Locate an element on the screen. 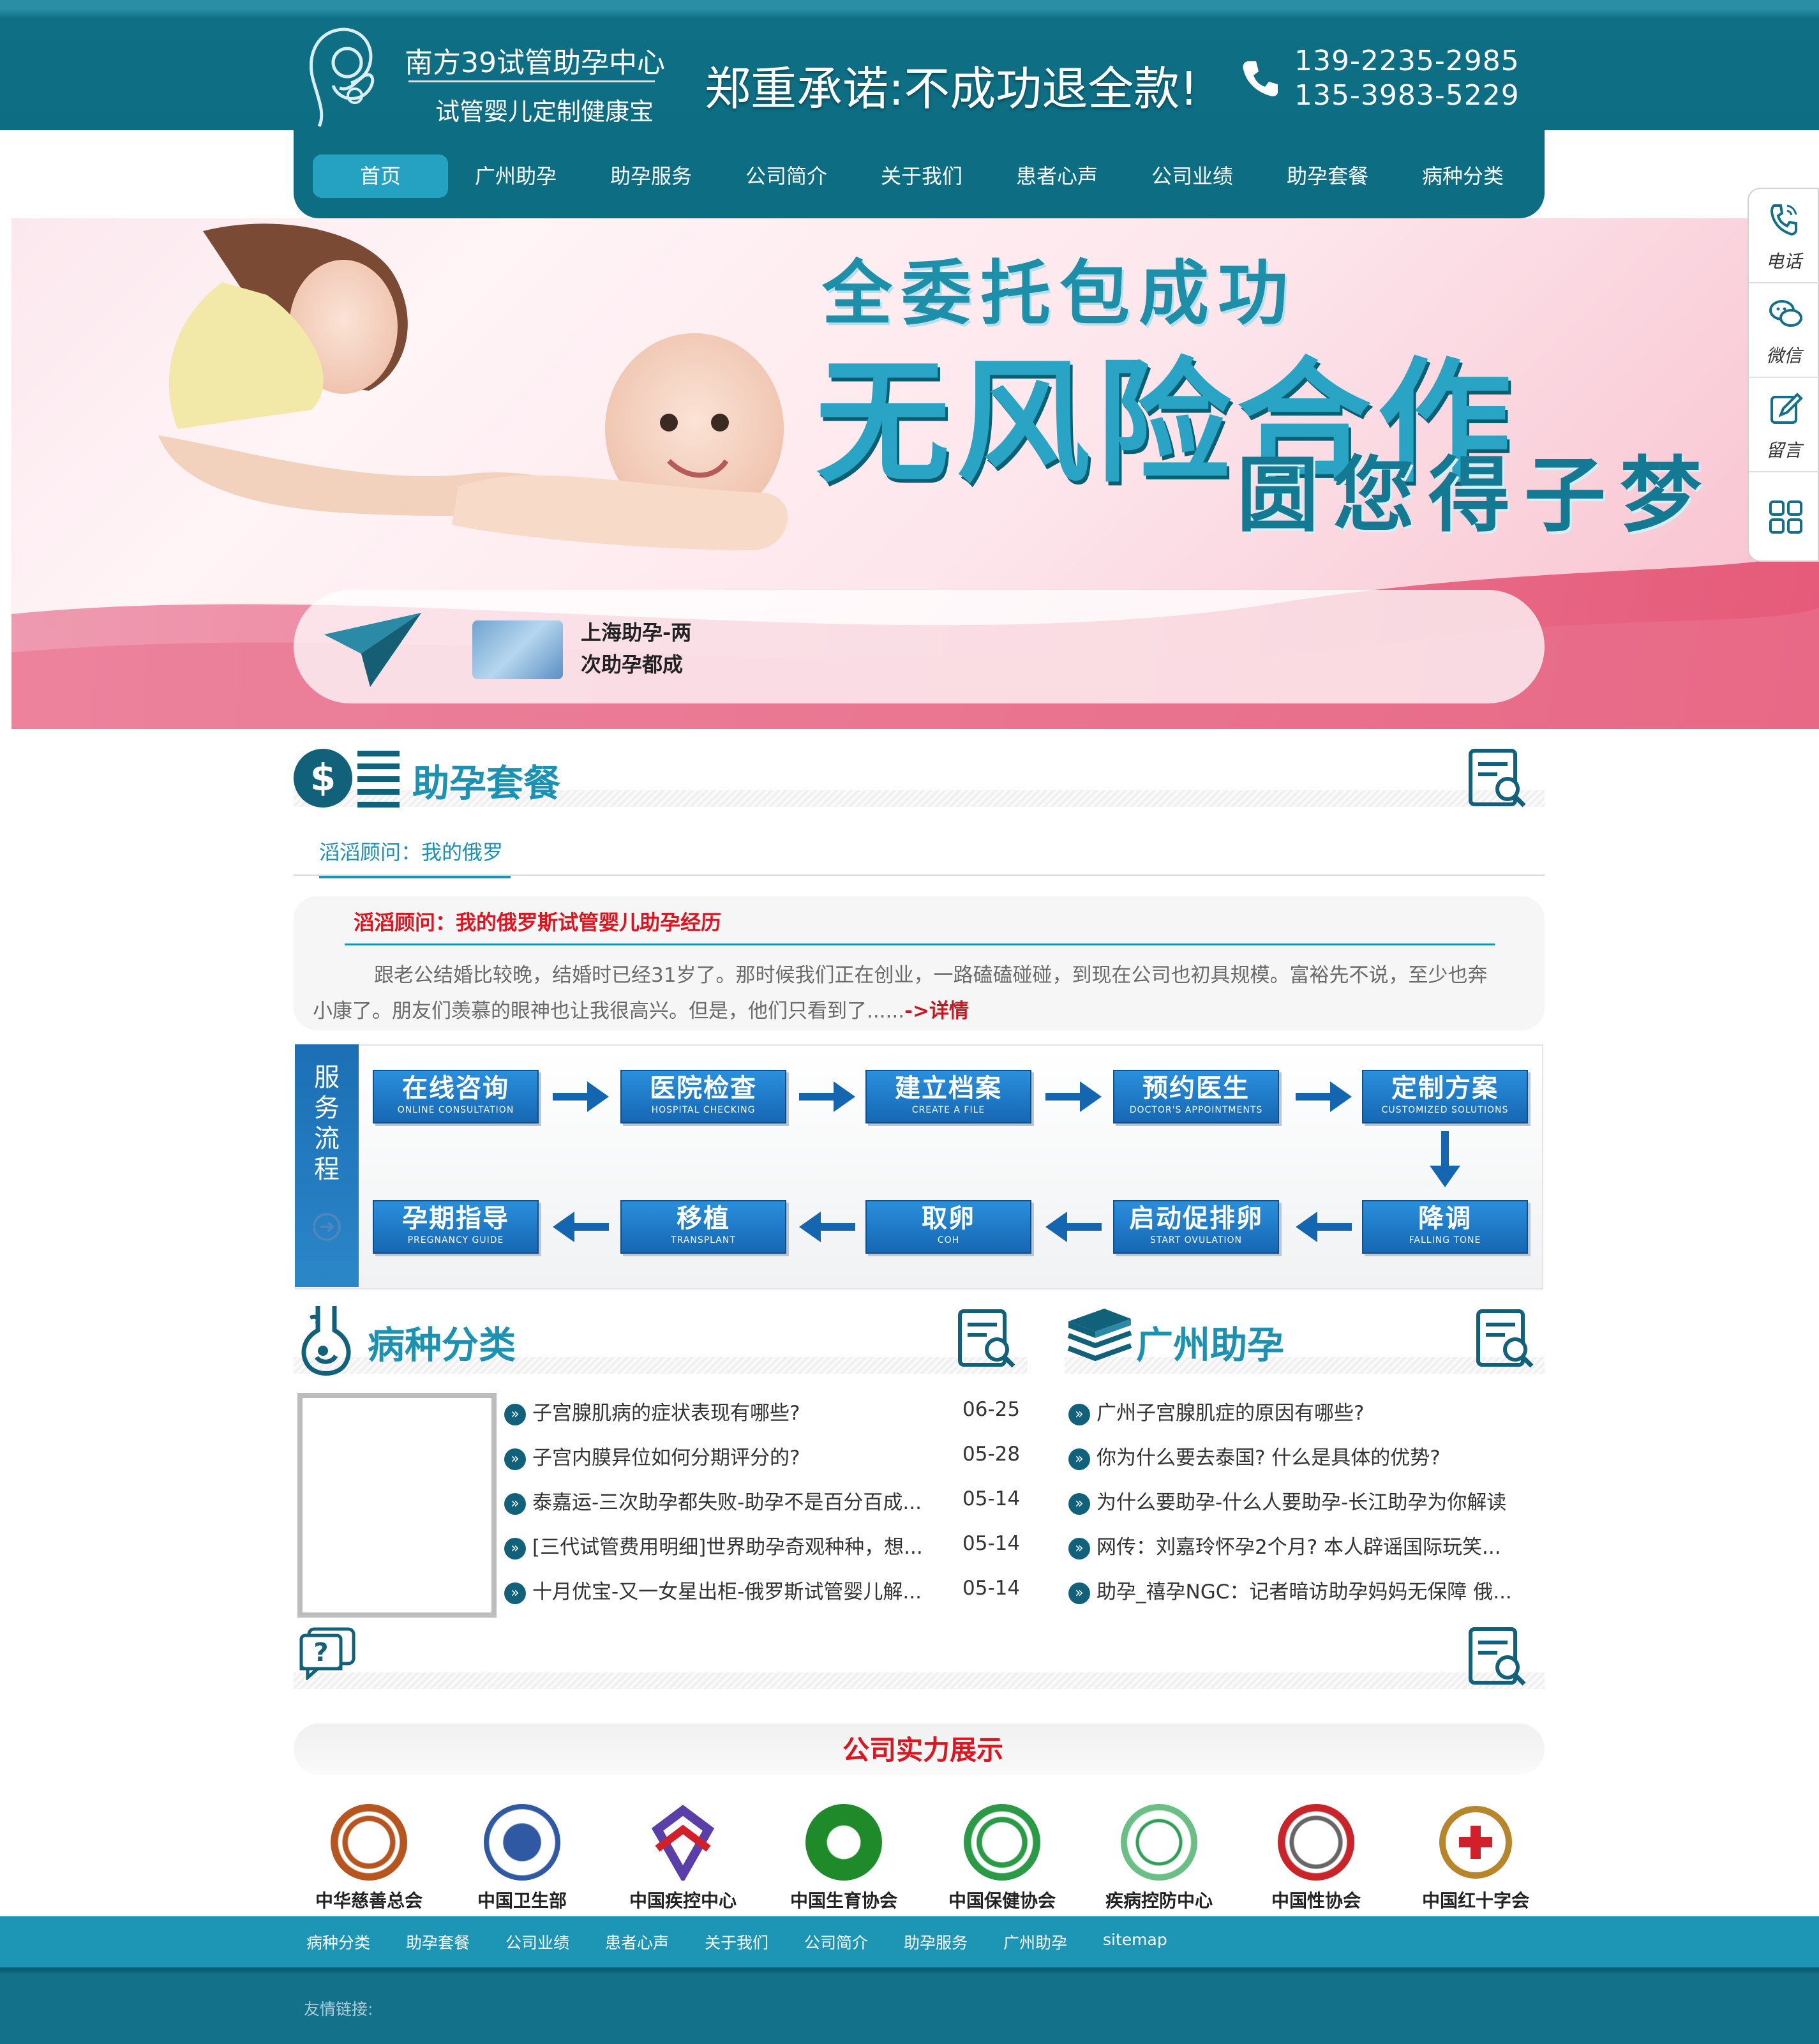 The height and width of the screenshot is (2044, 1819). footer-link-sitemap: sitemap is located at coordinates (1135, 1939).